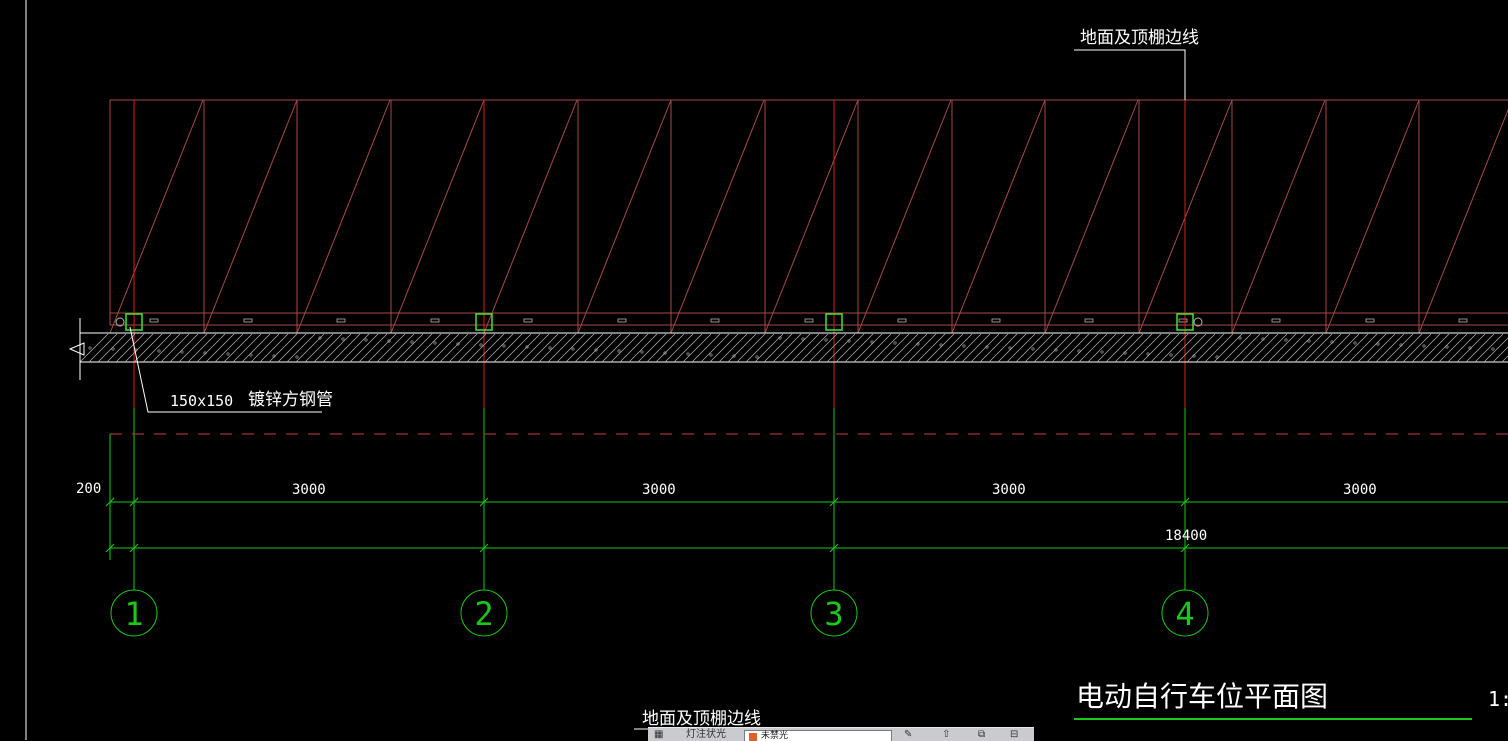  Describe the element at coordinates (1009, 490) in the screenshot. I see `dim-bay-3: 3000` at that location.